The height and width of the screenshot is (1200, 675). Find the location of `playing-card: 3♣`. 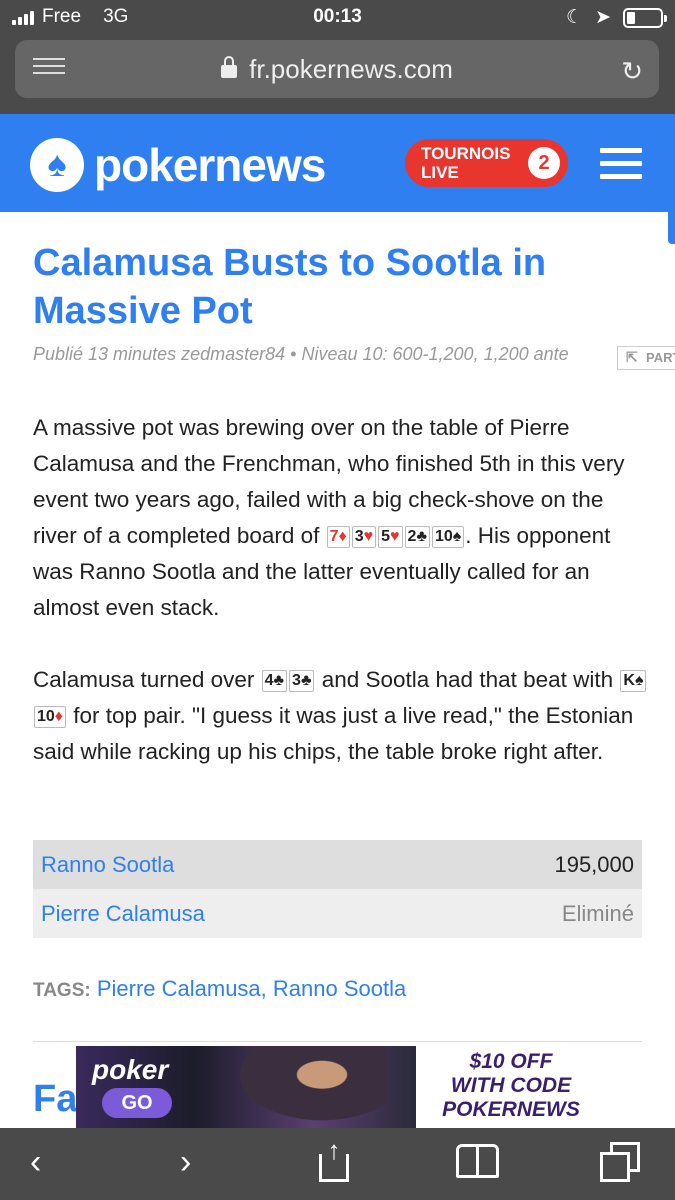

playing-card: 3♣ is located at coordinates (302, 681).